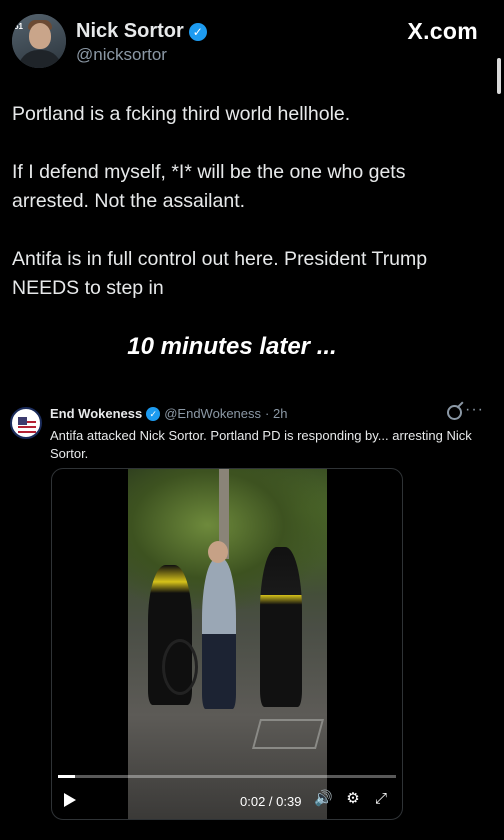  Describe the element at coordinates (323, 799) in the screenshot. I see `volume-icon: 🔊` at that location.